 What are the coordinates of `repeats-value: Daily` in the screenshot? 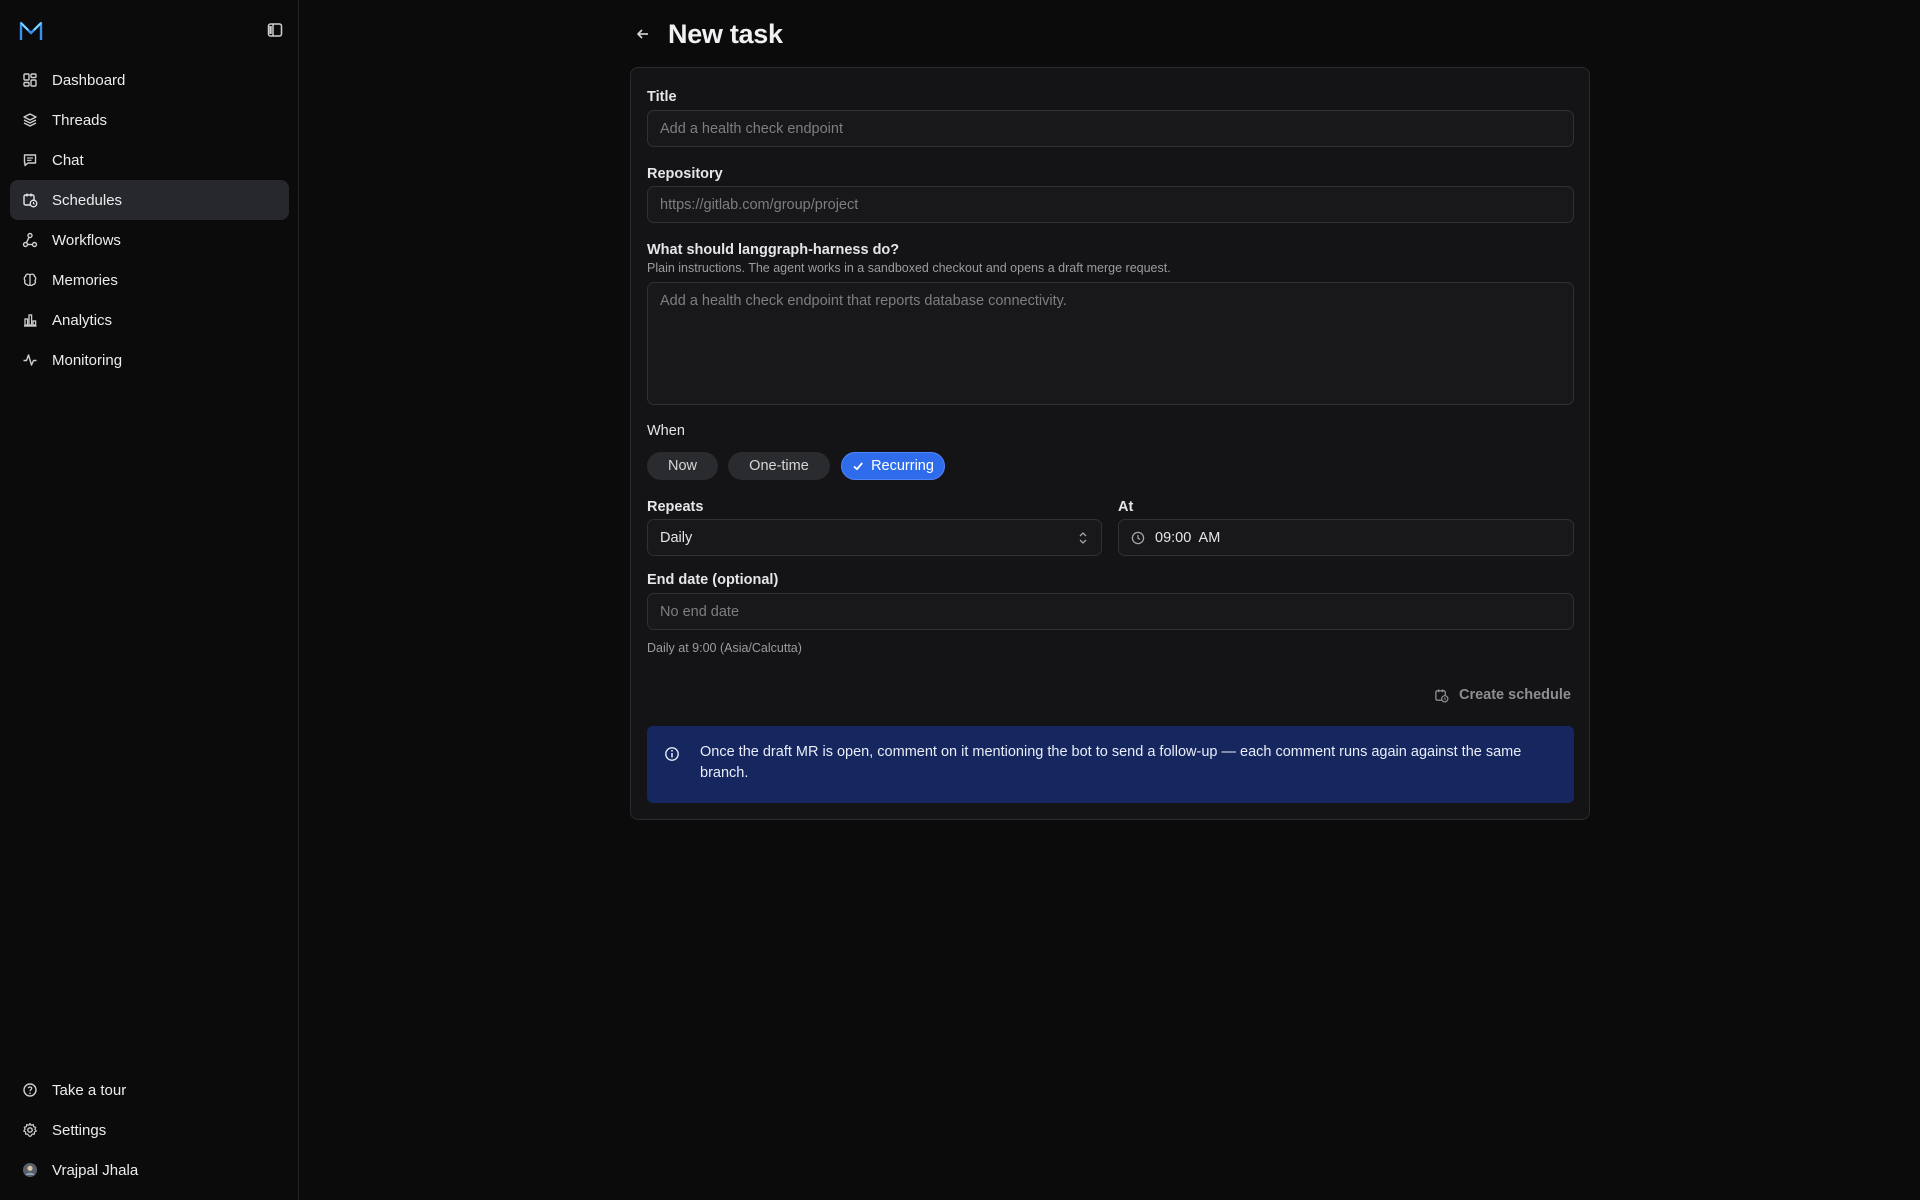 It's located at (676, 537).